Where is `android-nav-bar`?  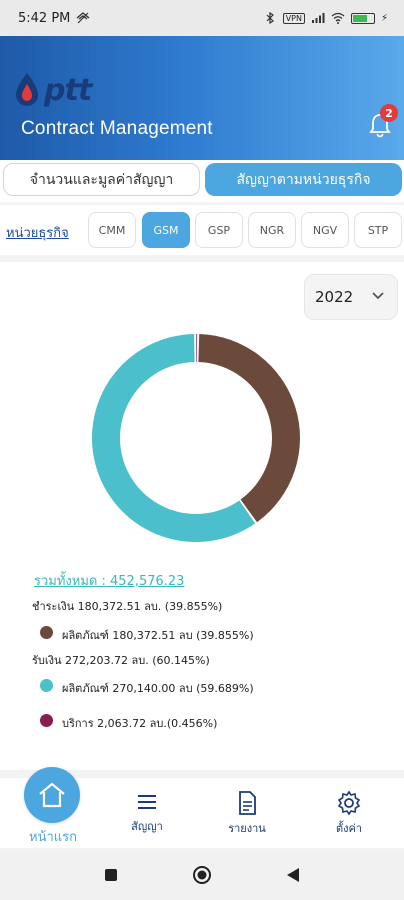 android-nav-bar is located at coordinates (202, 875).